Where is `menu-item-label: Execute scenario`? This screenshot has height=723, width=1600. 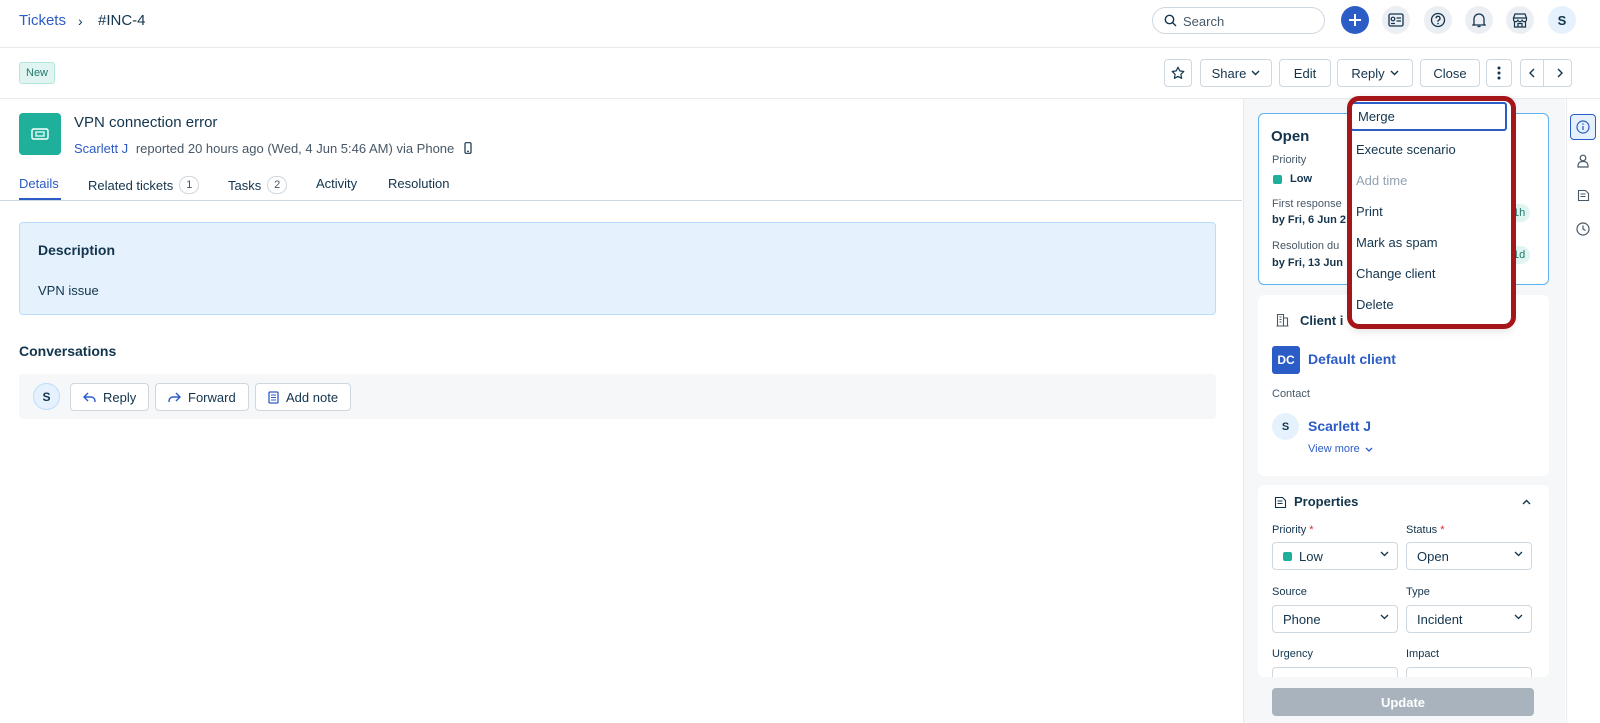 menu-item-label: Execute scenario is located at coordinates (1406, 149).